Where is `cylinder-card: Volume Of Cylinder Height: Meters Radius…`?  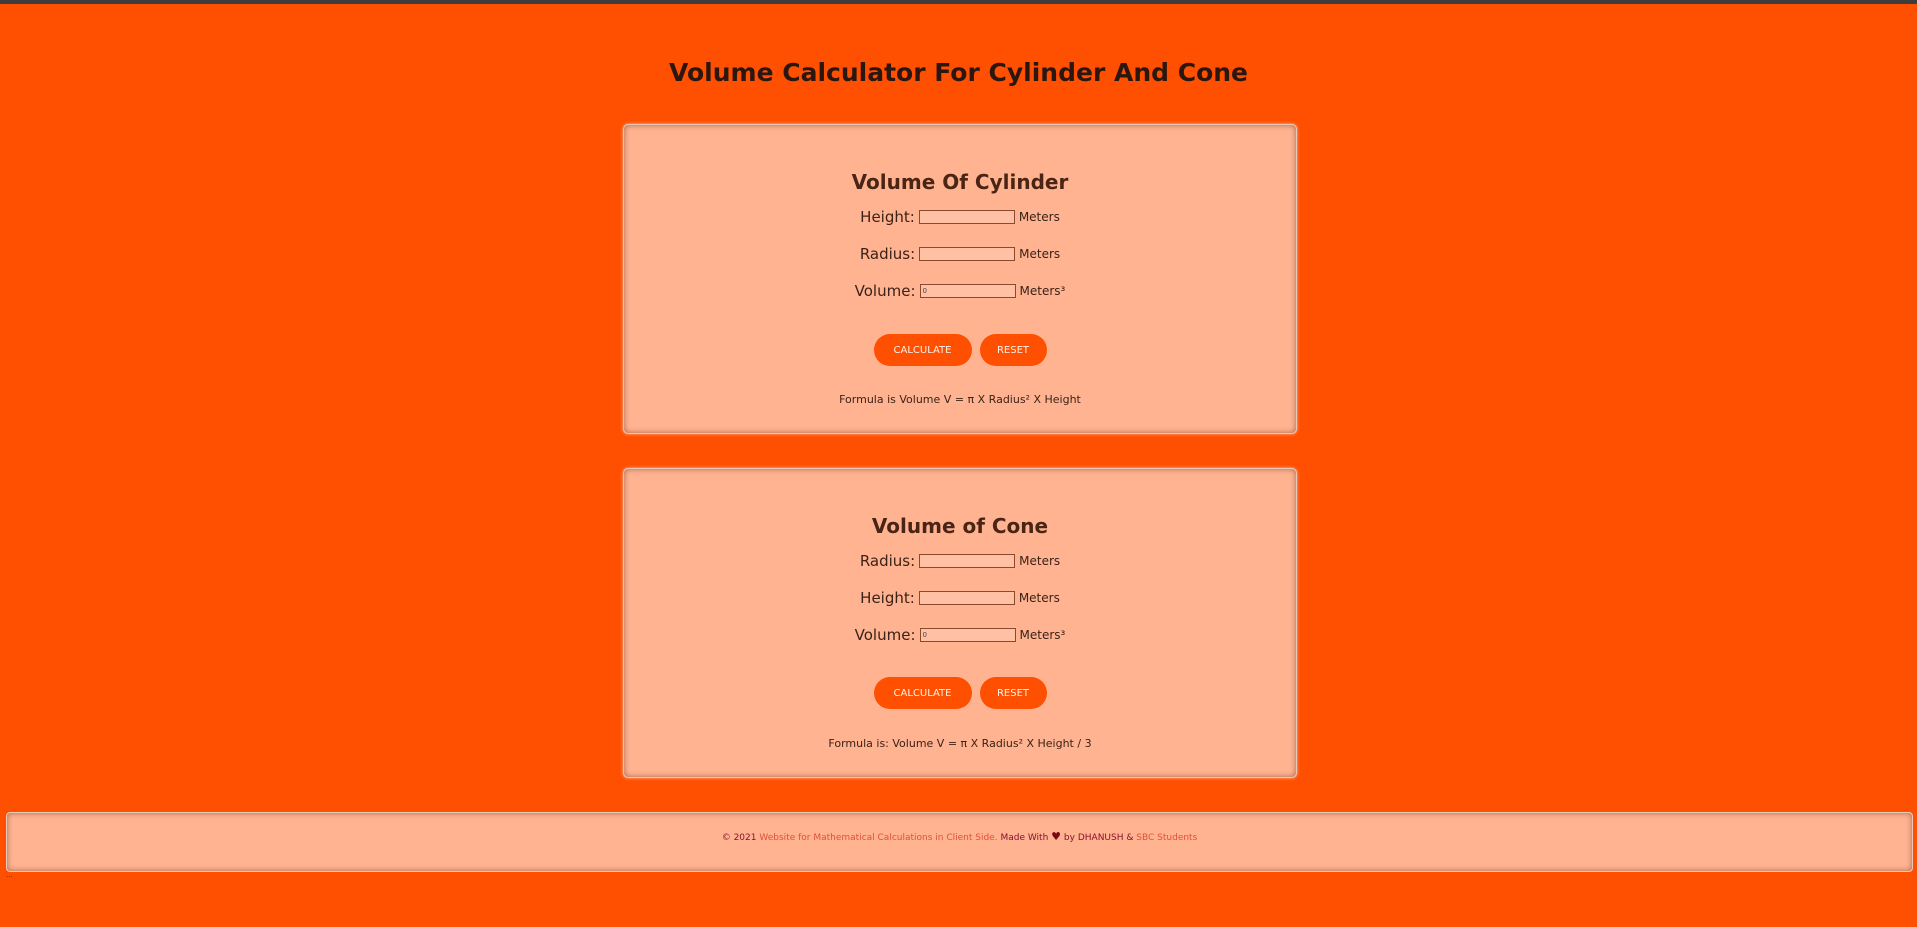 cylinder-card: Volume Of Cylinder Height: Meters Radius… is located at coordinates (960, 279).